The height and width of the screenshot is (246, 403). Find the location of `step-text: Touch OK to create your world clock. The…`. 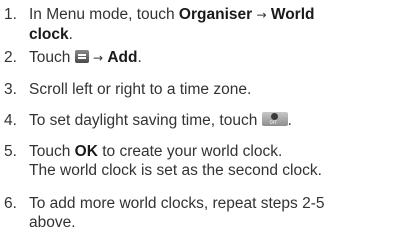

step-text: Touch OK to create your world clock. The… is located at coordinates (214, 161).